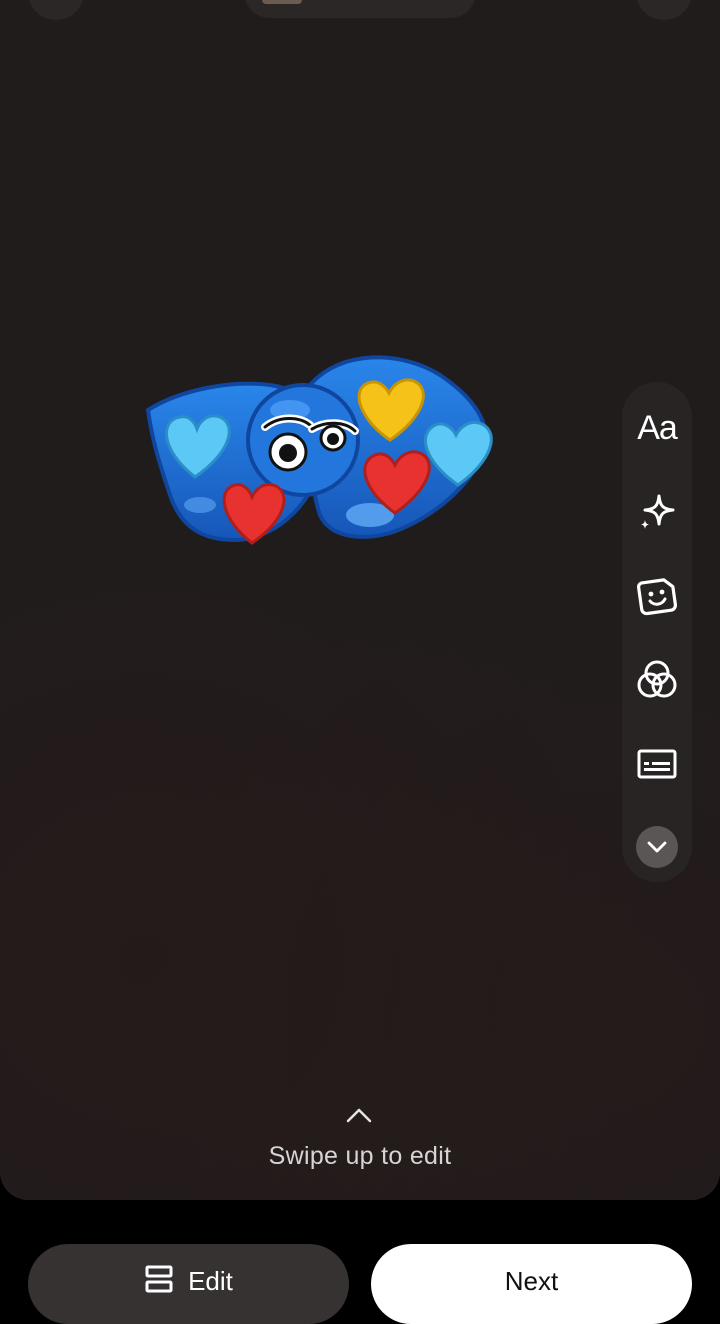  I want to click on next-button: Next, so click(531, 1284).